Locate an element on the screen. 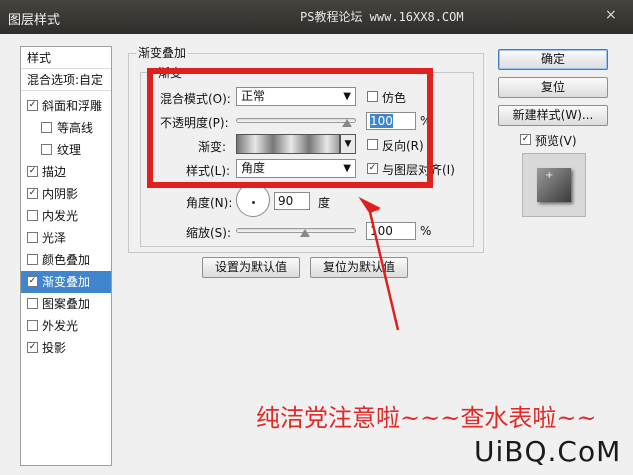  style-item-outer-glow: 外发光 is located at coordinates (66, 326).